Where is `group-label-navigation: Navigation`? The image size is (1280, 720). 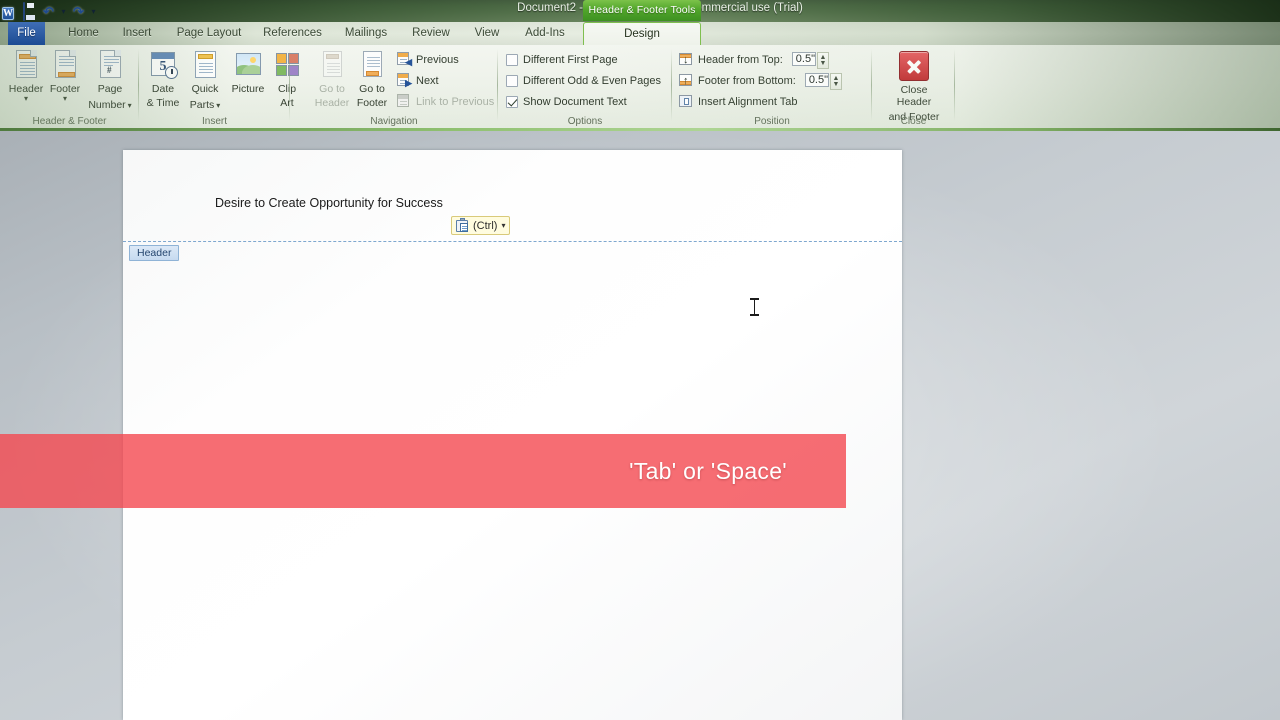
group-label-navigation: Navigation is located at coordinates (394, 121).